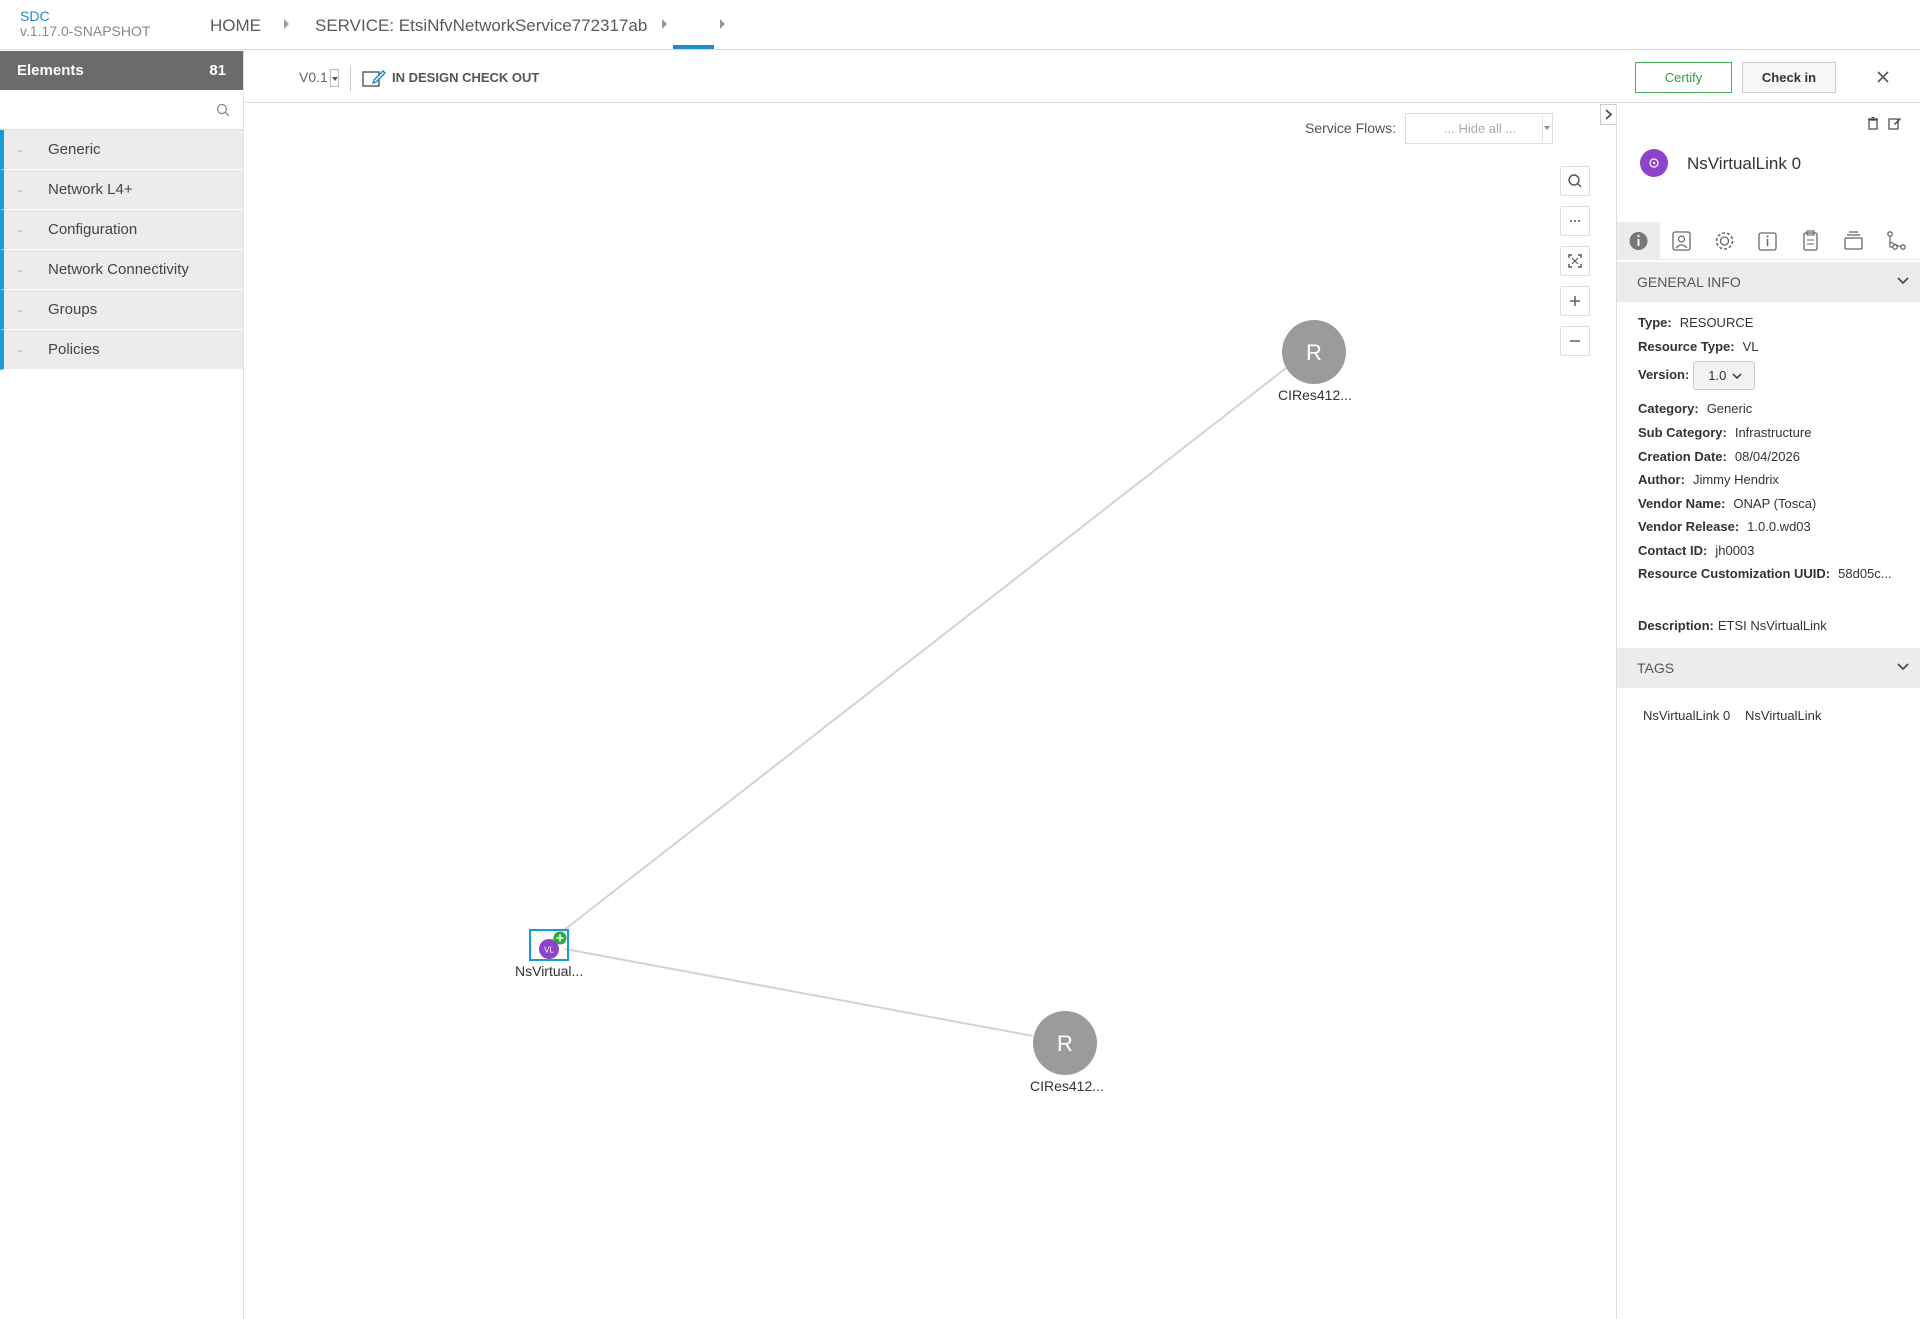 This screenshot has width=1920, height=1319. I want to click on tag-item: NsVirtualLink 0, so click(1687, 715).